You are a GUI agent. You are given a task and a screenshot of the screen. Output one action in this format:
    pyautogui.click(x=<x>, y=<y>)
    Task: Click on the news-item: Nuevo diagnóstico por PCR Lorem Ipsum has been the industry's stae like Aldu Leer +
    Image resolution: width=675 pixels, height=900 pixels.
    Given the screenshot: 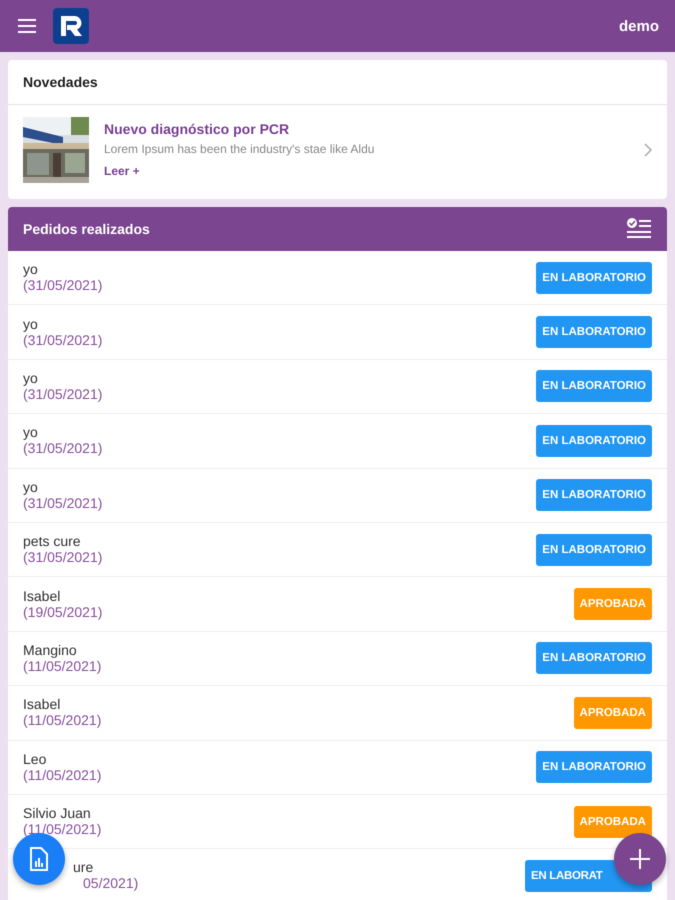 What is the action you would take?
    pyautogui.click(x=337, y=152)
    